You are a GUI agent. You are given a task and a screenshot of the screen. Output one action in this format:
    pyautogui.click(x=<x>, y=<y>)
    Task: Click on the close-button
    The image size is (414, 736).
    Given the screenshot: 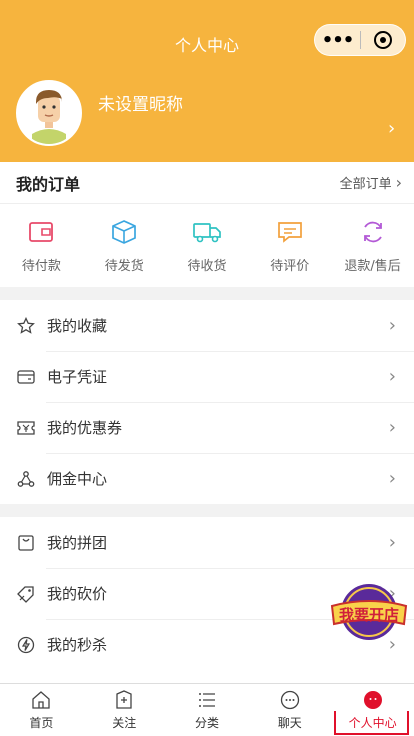 What is the action you would take?
    pyautogui.click(x=383, y=40)
    